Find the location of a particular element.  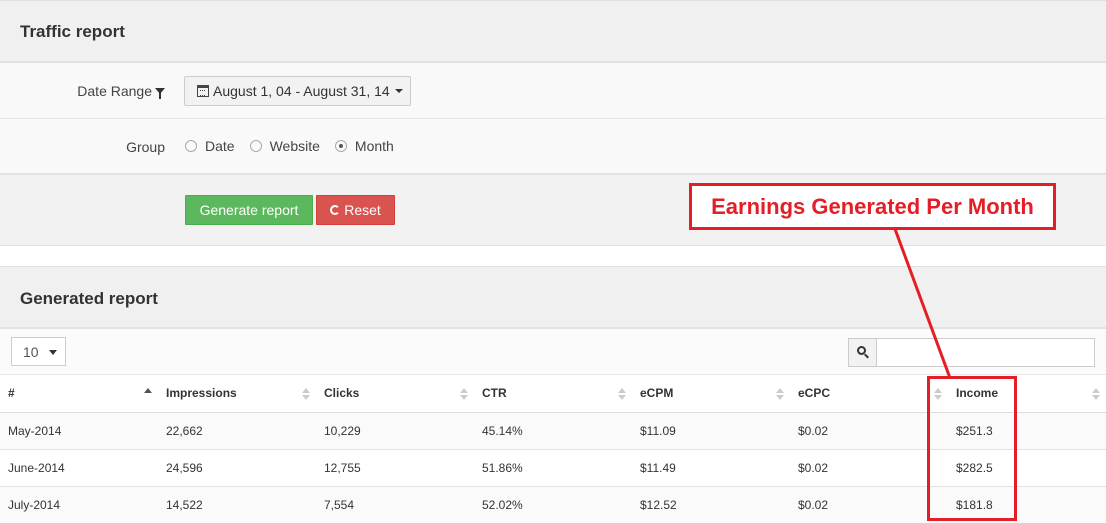

select-arrow-icon is located at coordinates (53, 352).